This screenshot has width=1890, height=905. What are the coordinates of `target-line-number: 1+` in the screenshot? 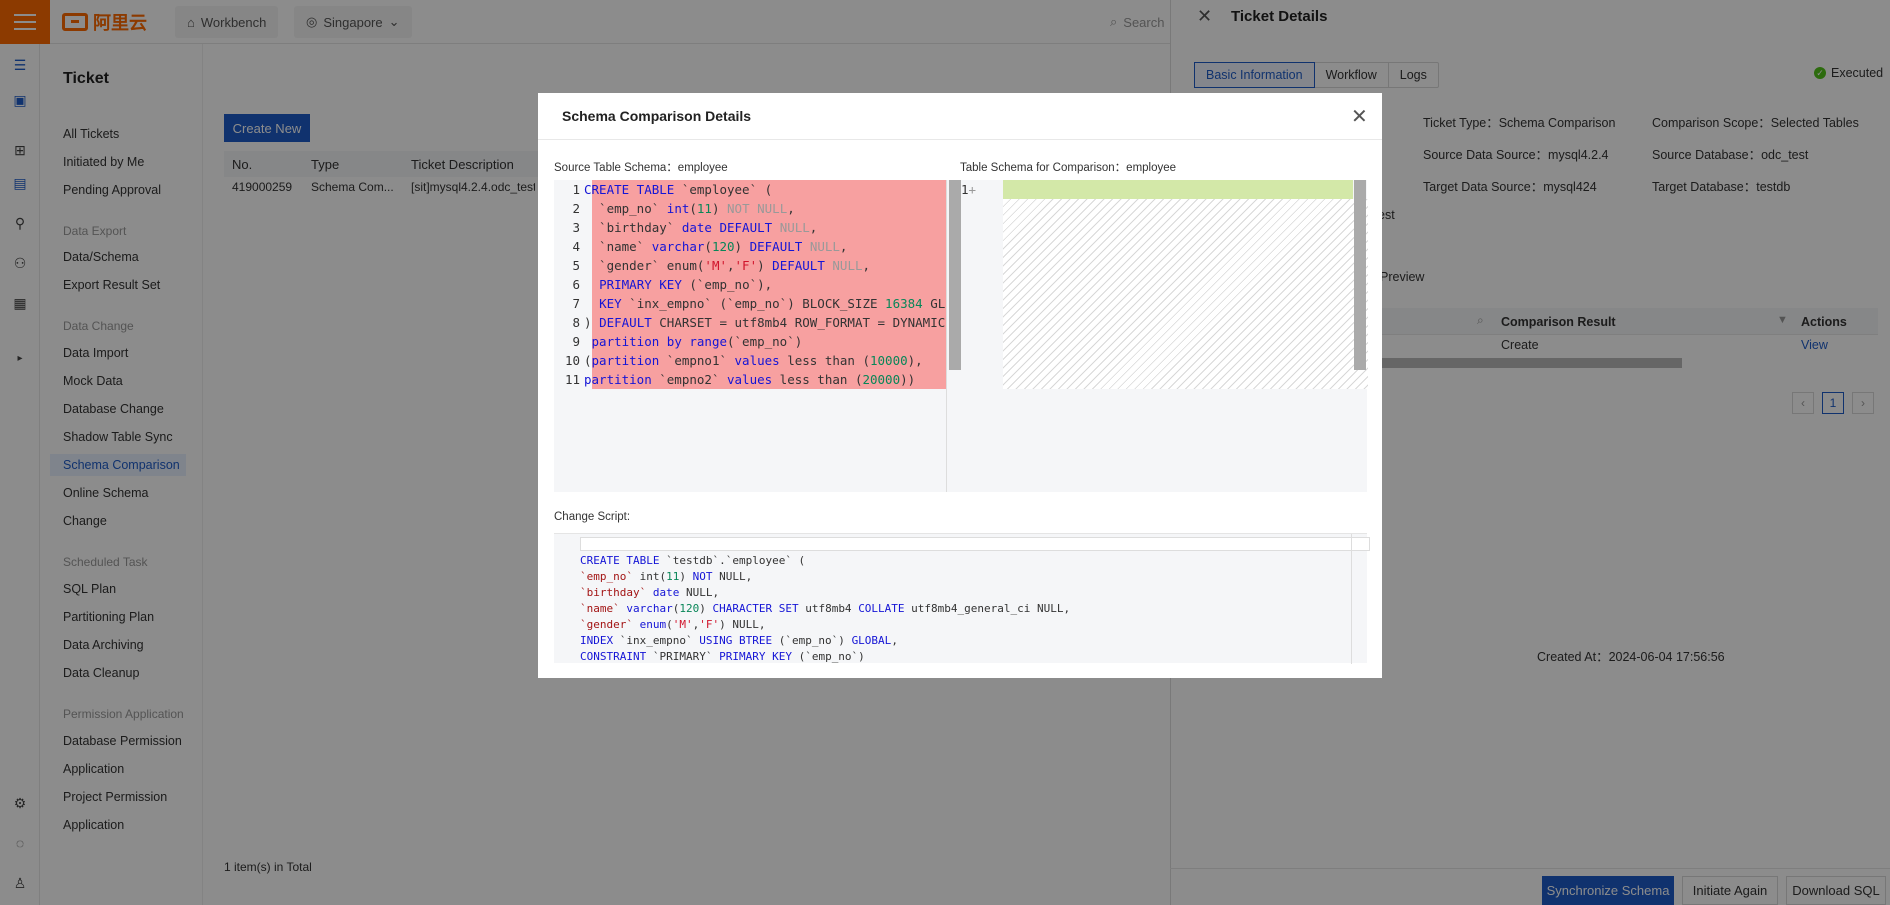 It's located at (969, 189).